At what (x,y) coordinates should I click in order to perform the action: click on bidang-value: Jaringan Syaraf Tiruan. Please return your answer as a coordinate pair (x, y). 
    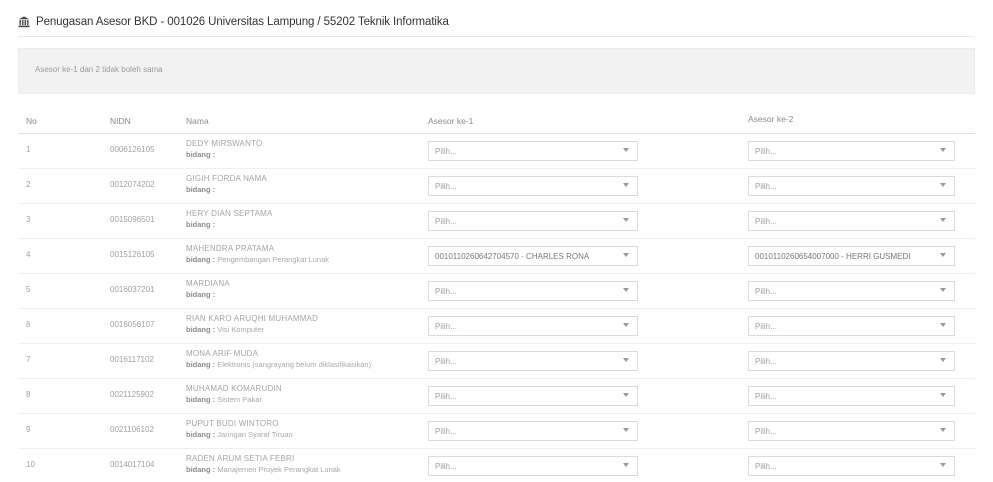
    Looking at the image, I should click on (255, 434).